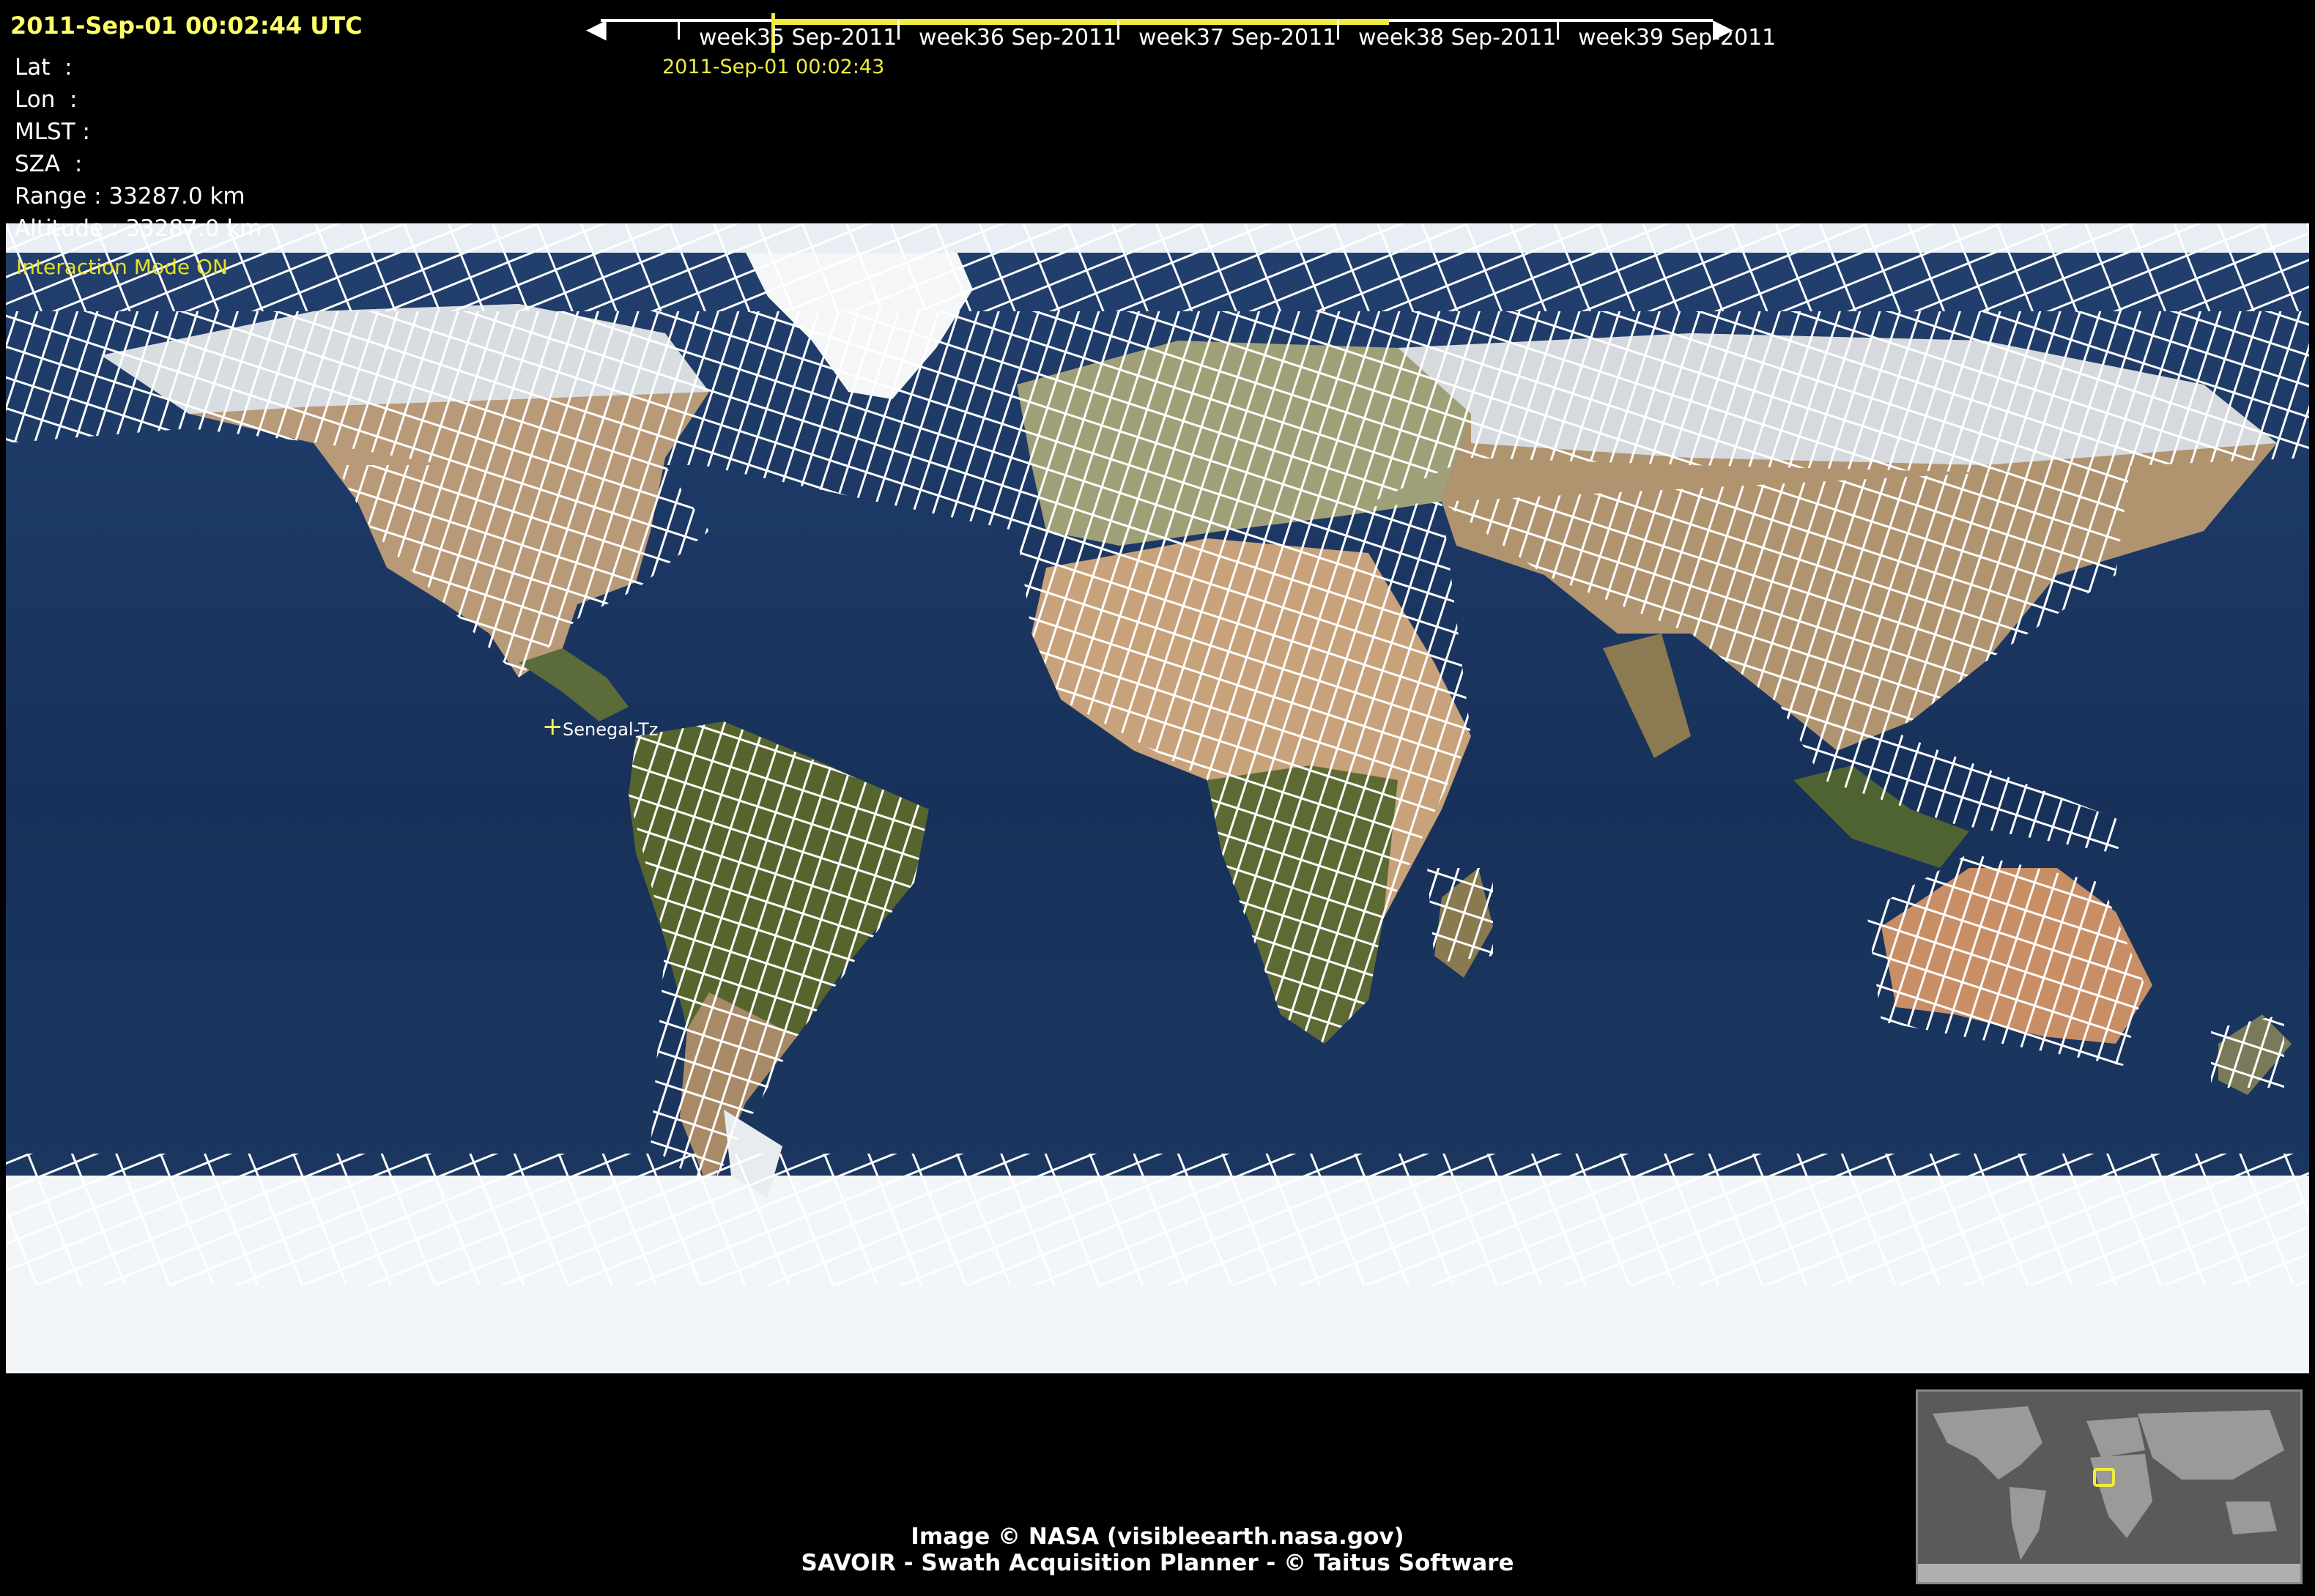  Describe the element at coordinates (1017, 38) in the screenshot. I see `timeline-week-label: week36 Sep-2011` at that location.